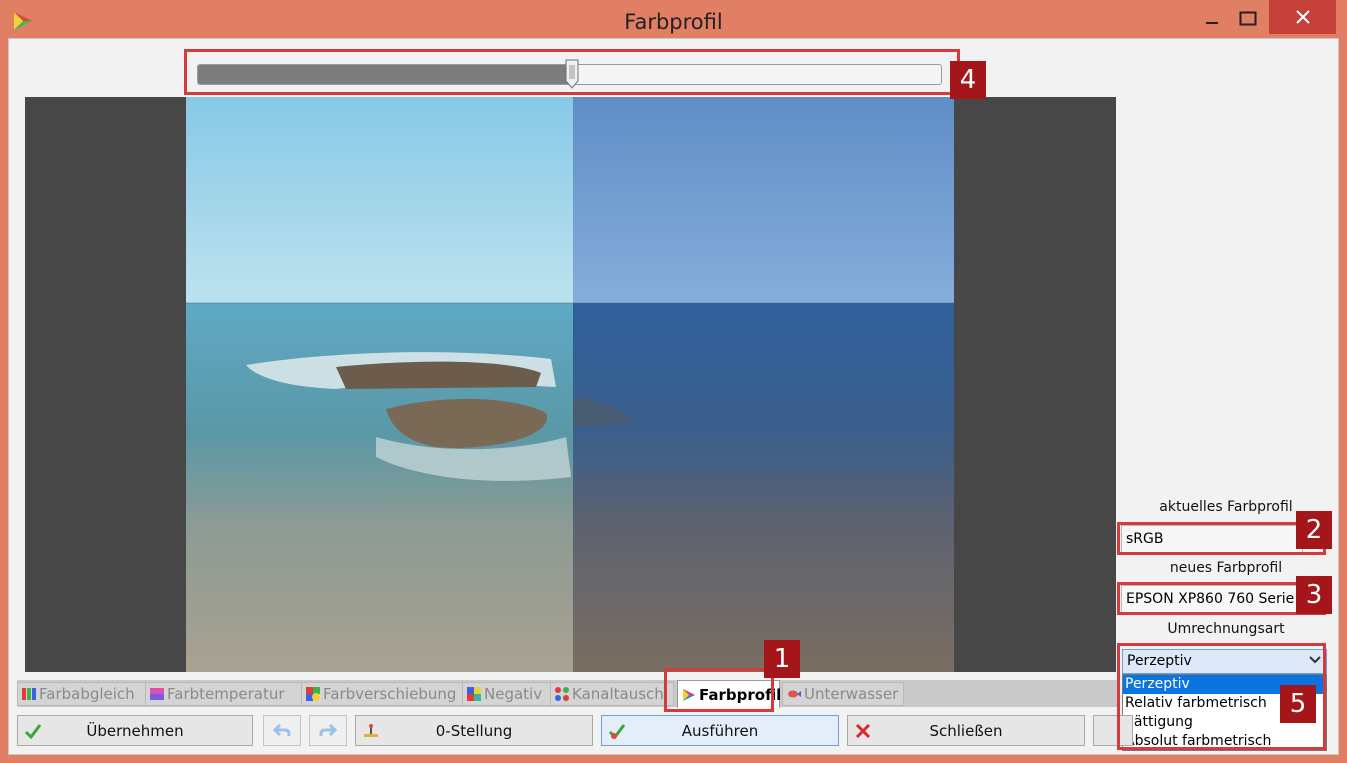  Describe the element at coordinates (617, 732) in the screenshot. I see `execute-check-icon` at that location.